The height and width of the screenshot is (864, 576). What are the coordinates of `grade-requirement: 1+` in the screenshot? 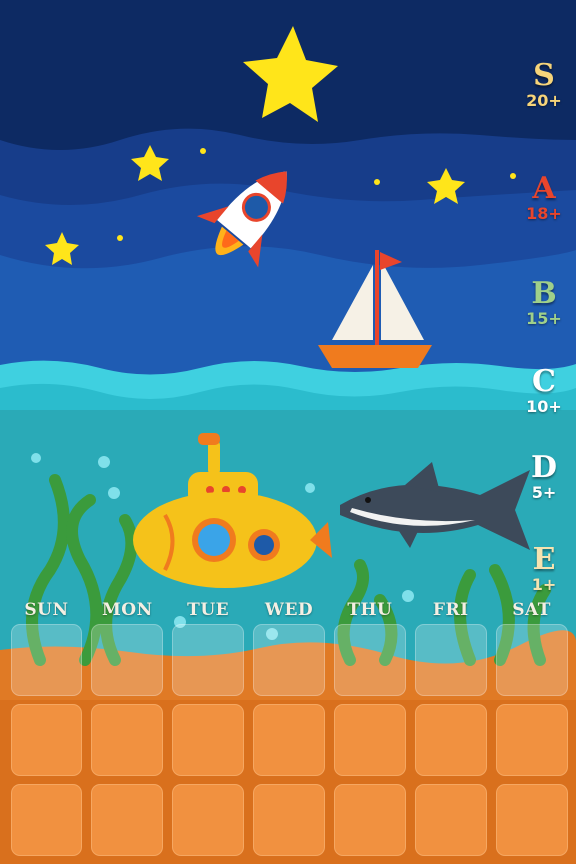 It's located at (544, 584).